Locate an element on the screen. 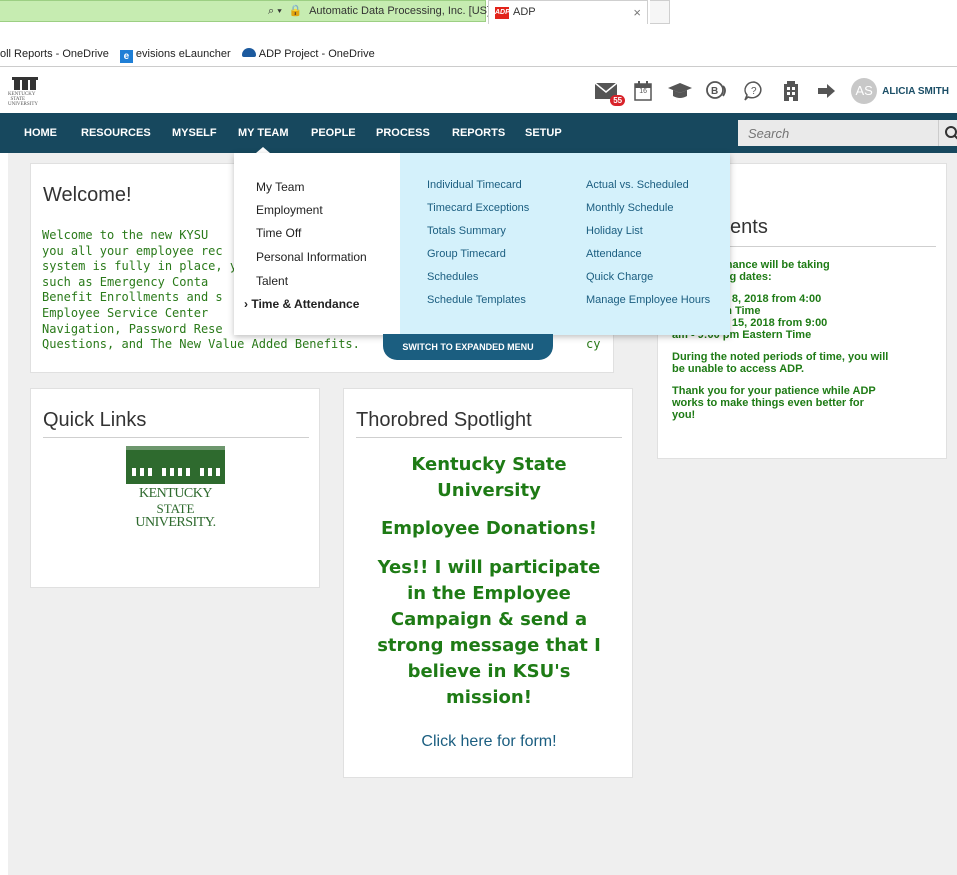 The width and height of the screenshot is (957, 875). ksu-building-icon is located at coordinates (175, 465).